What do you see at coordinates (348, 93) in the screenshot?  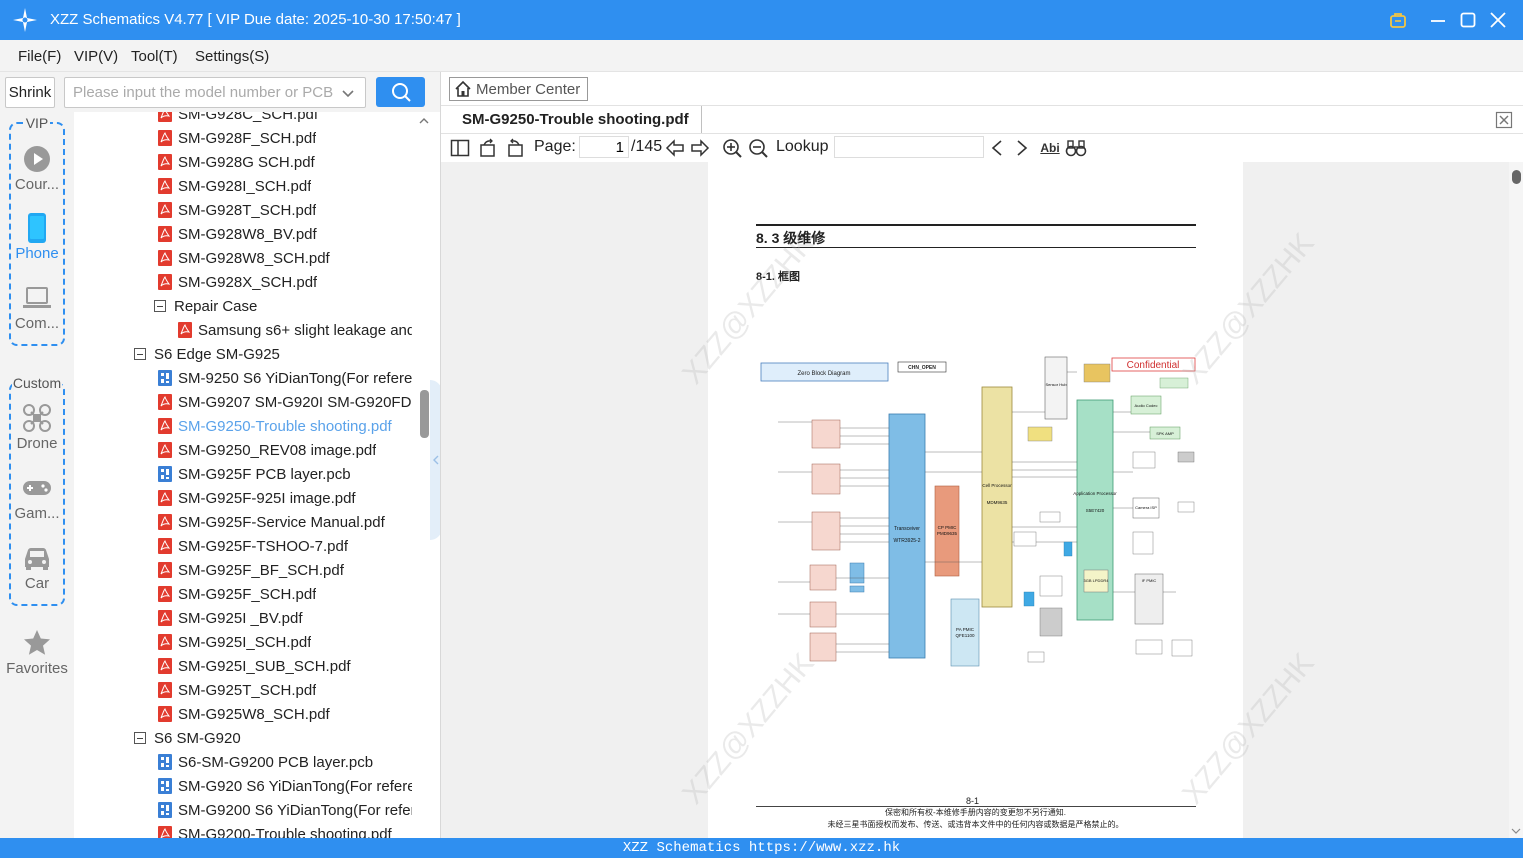 I see `chevron-down-icon` at bounding box center [348, 93].